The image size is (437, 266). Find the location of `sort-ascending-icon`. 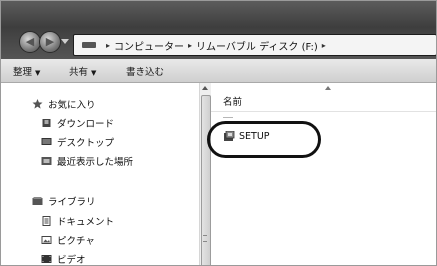

sort-ascending-icon is located at coordinates (328, 88).